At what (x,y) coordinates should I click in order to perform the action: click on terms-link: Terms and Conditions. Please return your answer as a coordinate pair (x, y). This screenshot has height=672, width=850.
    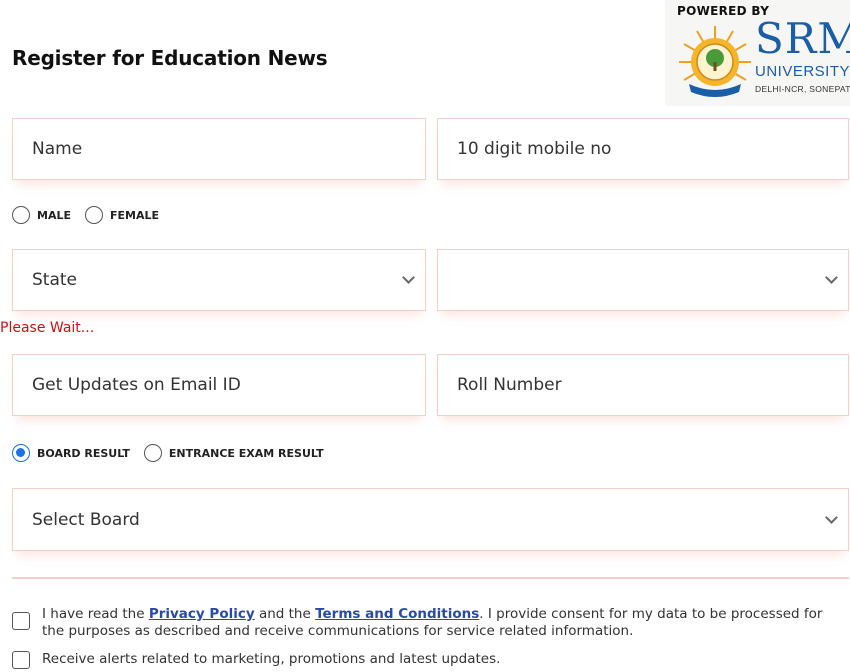
    Looking at the image, I should click on (397, 614).